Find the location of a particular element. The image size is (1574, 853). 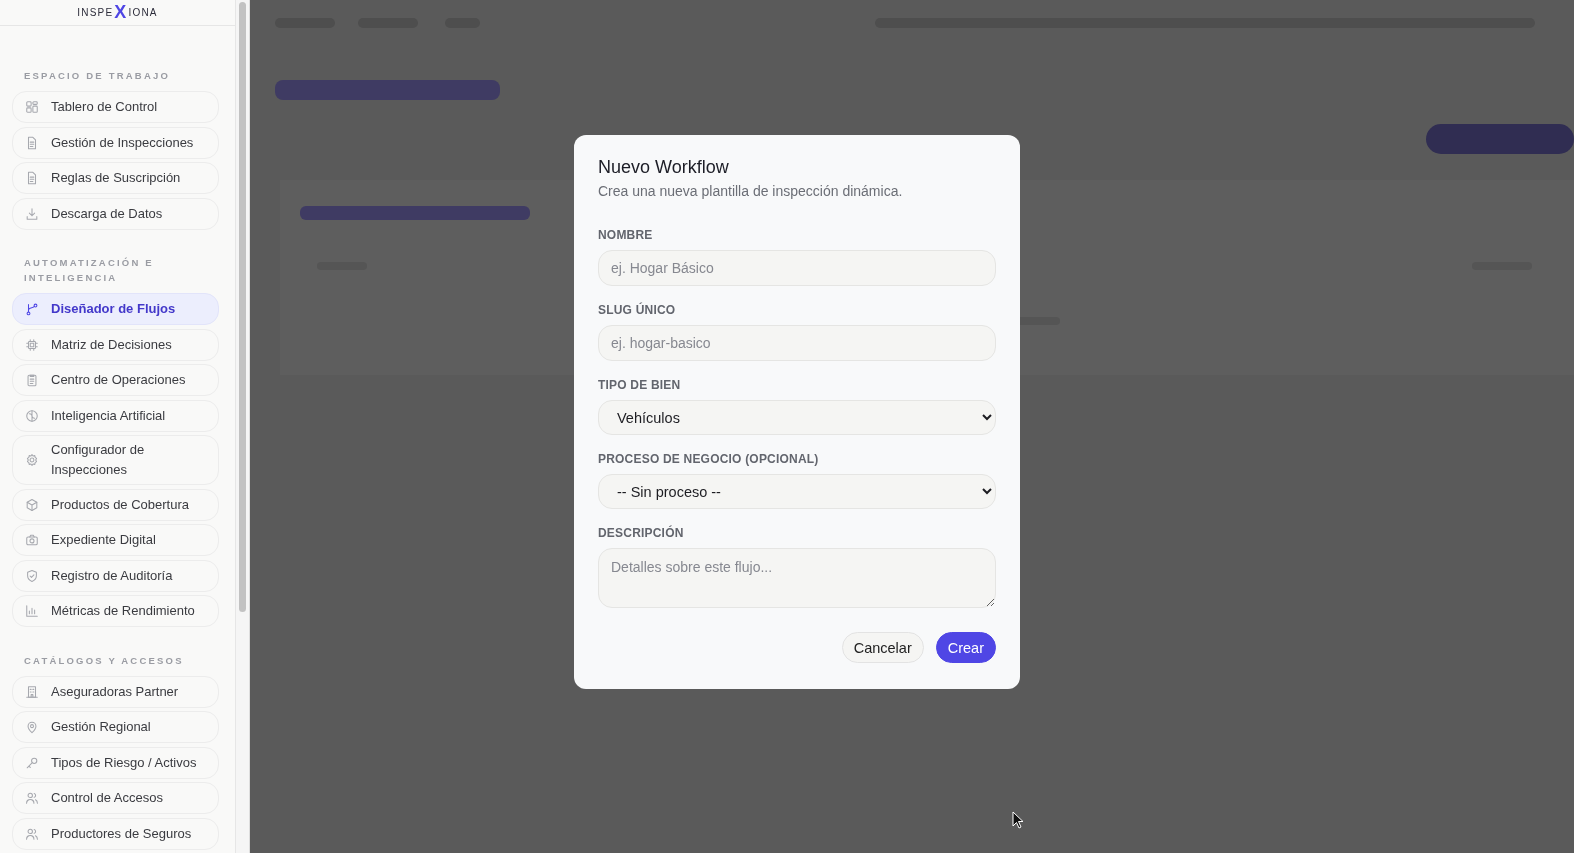

sidebar-item: Registro de Auditoría is located at coordinates (115, 575).